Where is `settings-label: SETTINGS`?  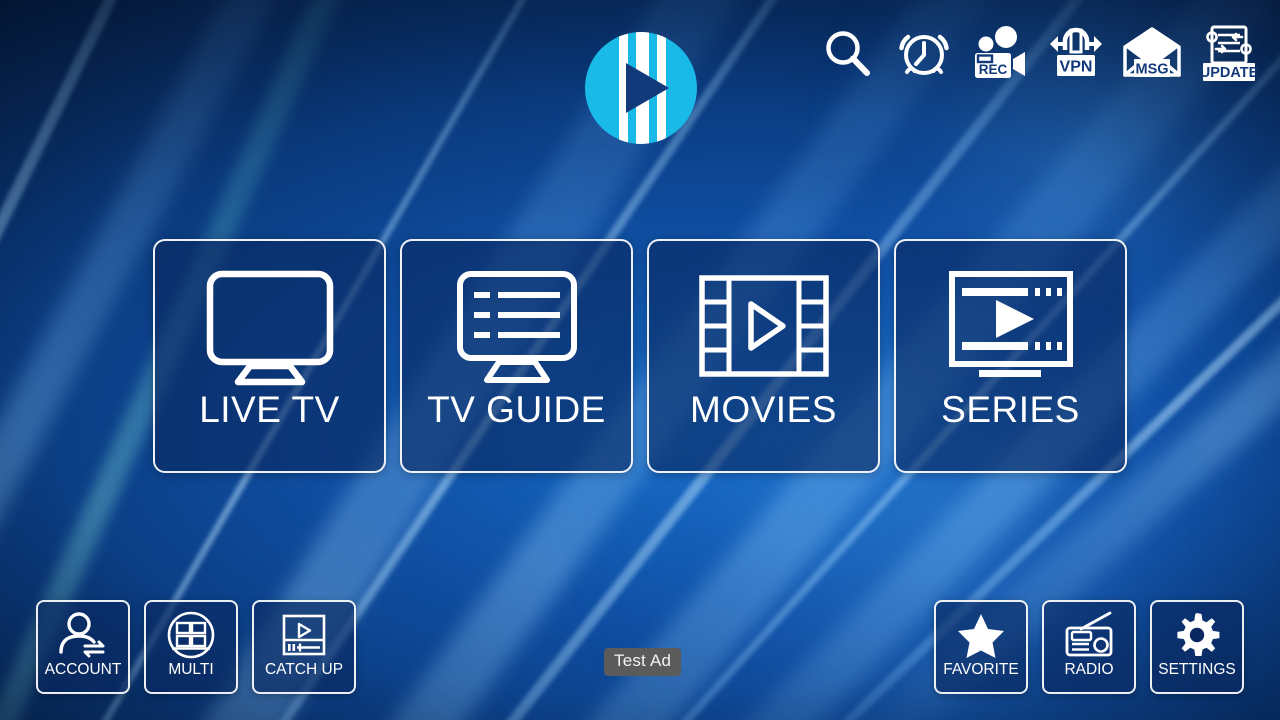
settings-label: SETTINGS is located at coordinates (1197, 669).